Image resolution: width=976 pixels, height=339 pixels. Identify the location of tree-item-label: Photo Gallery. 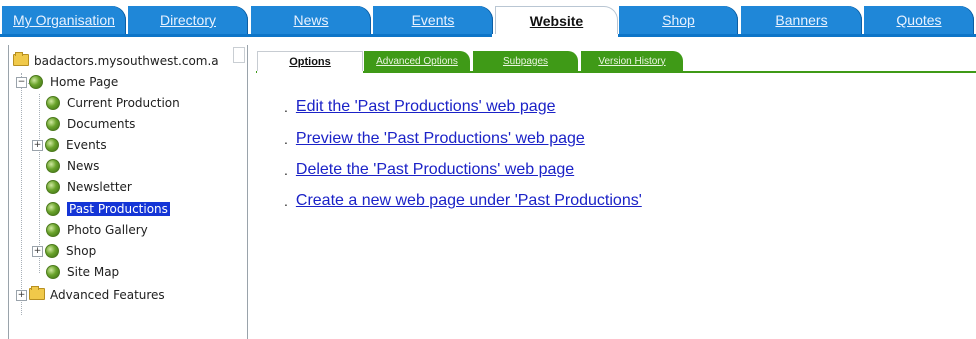
(107, 230).